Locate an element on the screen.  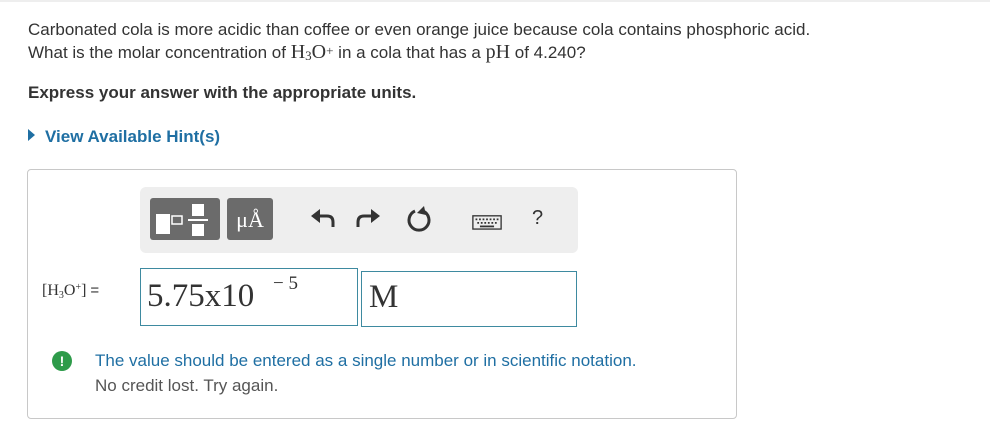
answer-label: [H3O+] = is located at coordinates (71, 291).